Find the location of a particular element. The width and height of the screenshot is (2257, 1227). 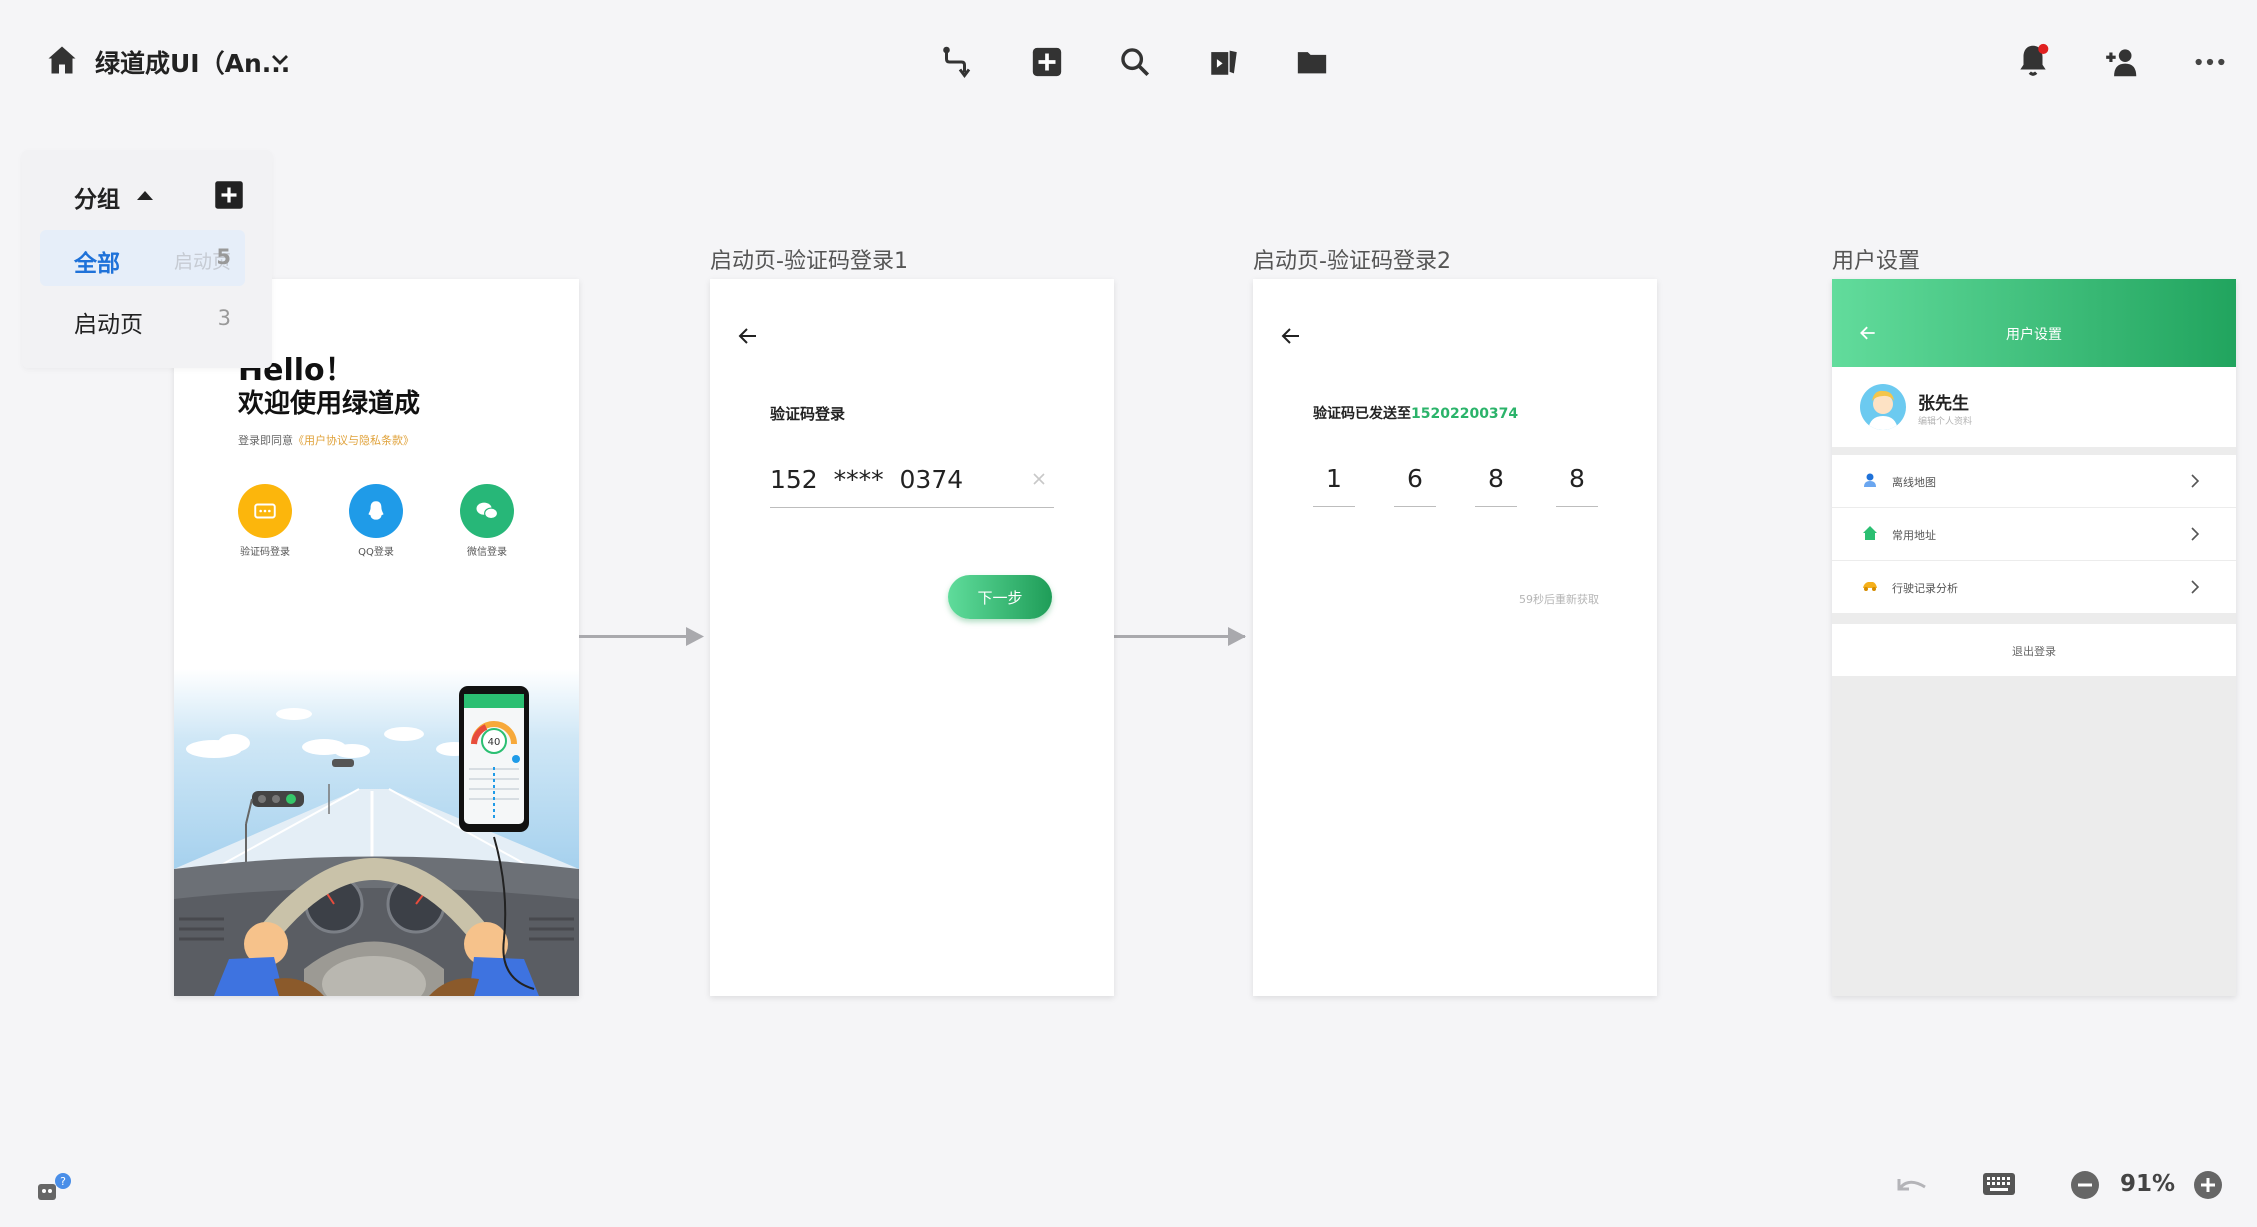

qq-icon is located at coordinates (376, 510).